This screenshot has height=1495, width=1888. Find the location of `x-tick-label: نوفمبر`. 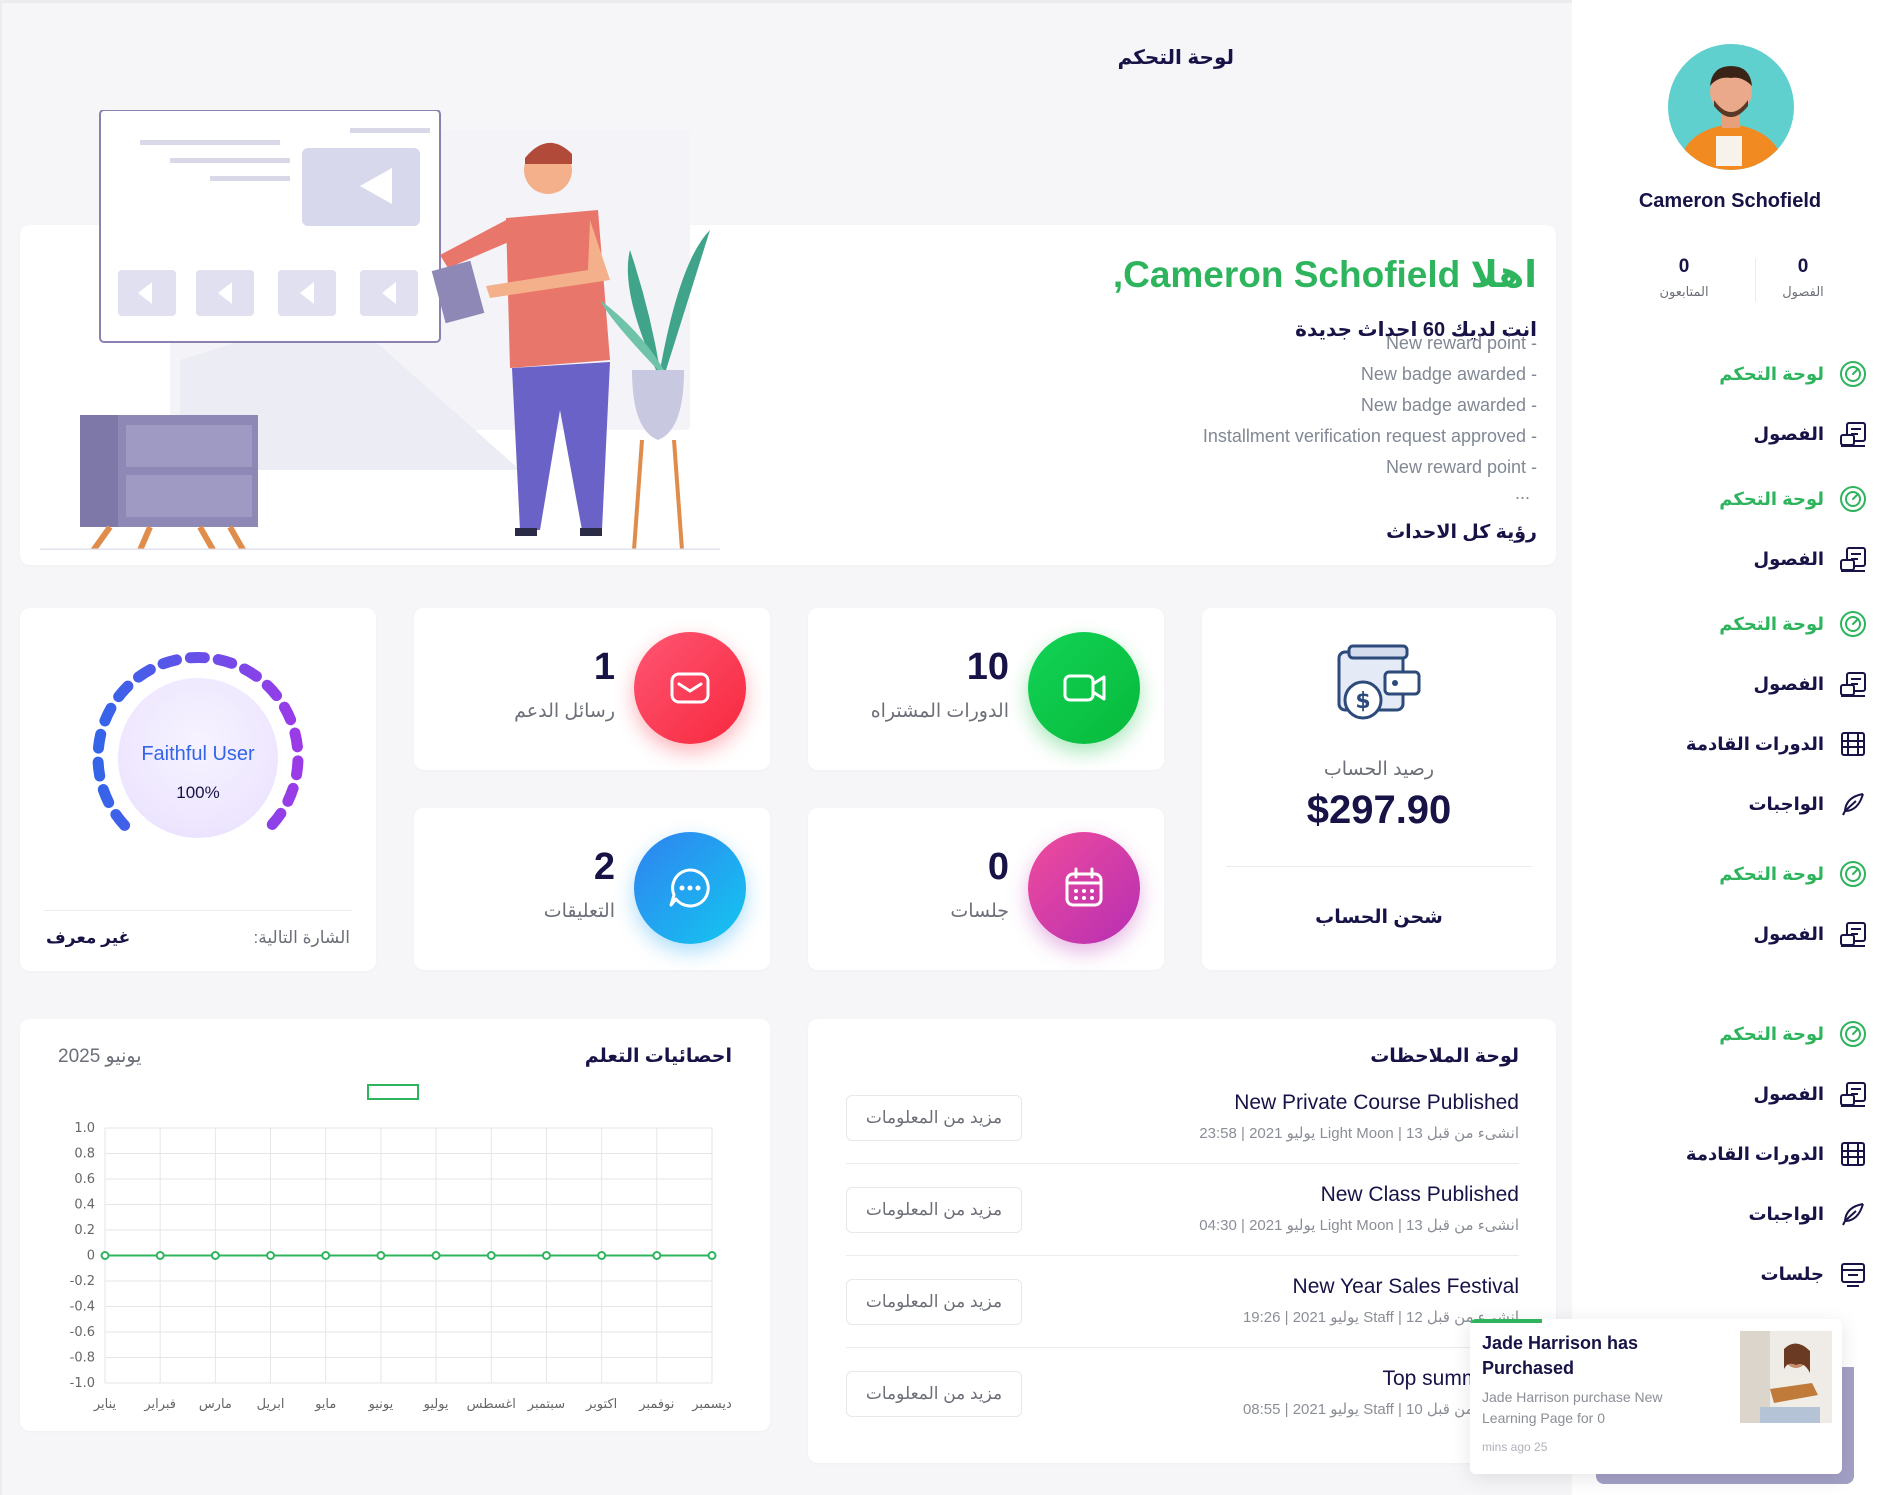

x-tick-label: نوفمبر is located at coordinates (656, 1404).